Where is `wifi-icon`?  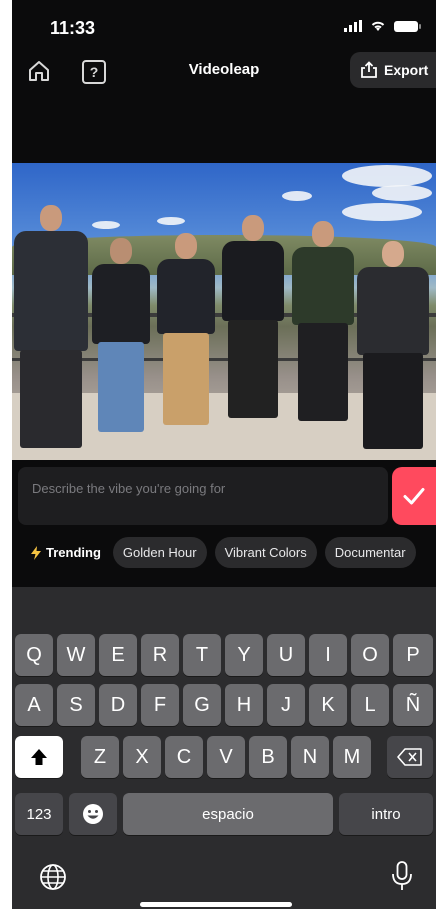
wifi-icon is located at coordinates (378, 26).